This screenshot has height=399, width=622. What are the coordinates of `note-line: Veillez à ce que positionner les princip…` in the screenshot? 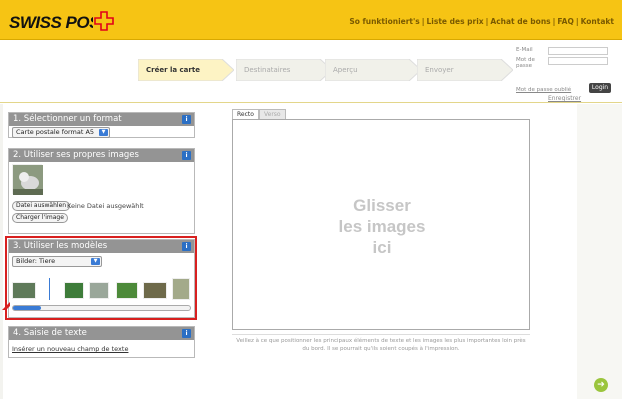 It's located at (381, 341).